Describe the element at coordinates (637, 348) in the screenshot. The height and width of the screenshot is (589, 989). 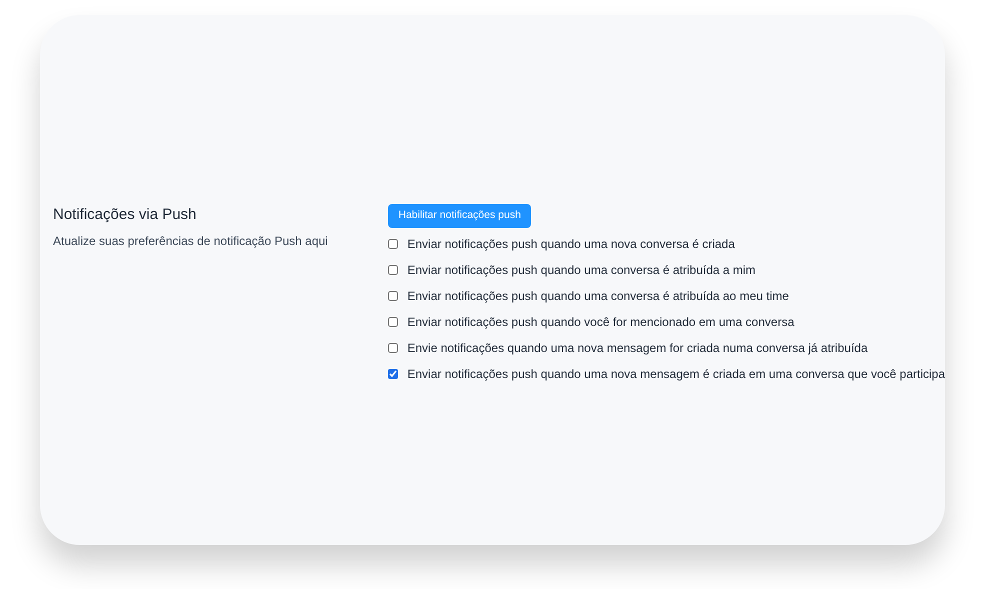
I see `option-label: Envie notificações quando uma nova mensagem for criada numa conversa já atribuída` at that location.